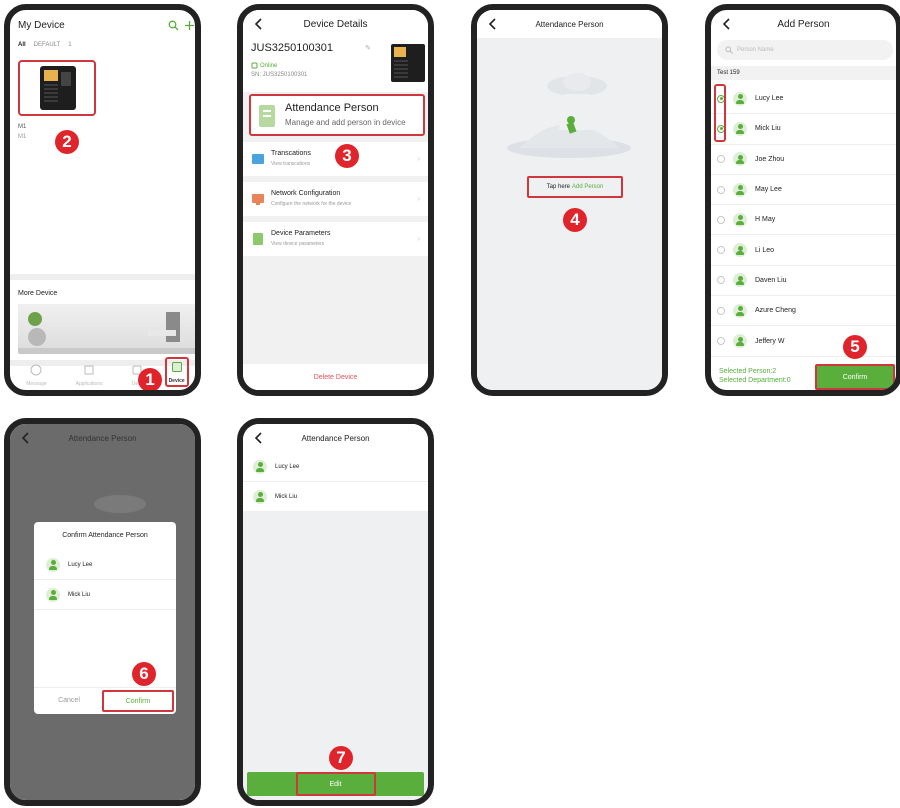  Describe the element at coordinates (89, 384) in the screenshot. I see `nav-applications-label: Applications` at that location.